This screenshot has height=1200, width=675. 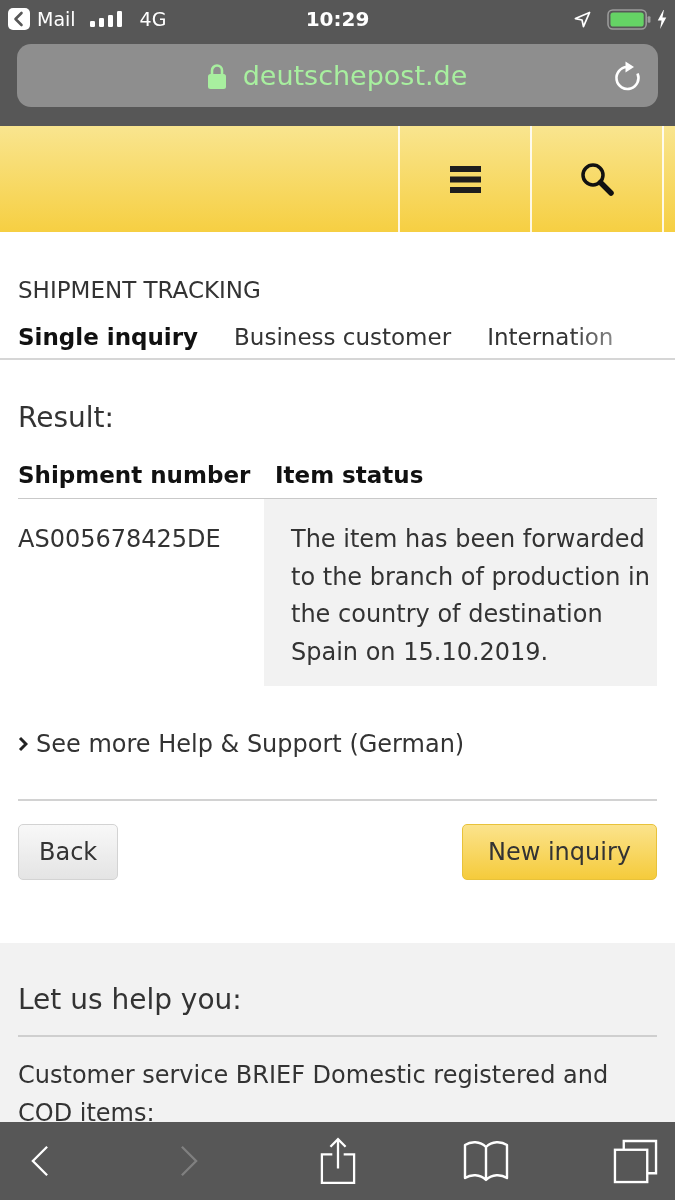 I want to click on help-link: See more Help & Support (German), so click(x=241, y=744).